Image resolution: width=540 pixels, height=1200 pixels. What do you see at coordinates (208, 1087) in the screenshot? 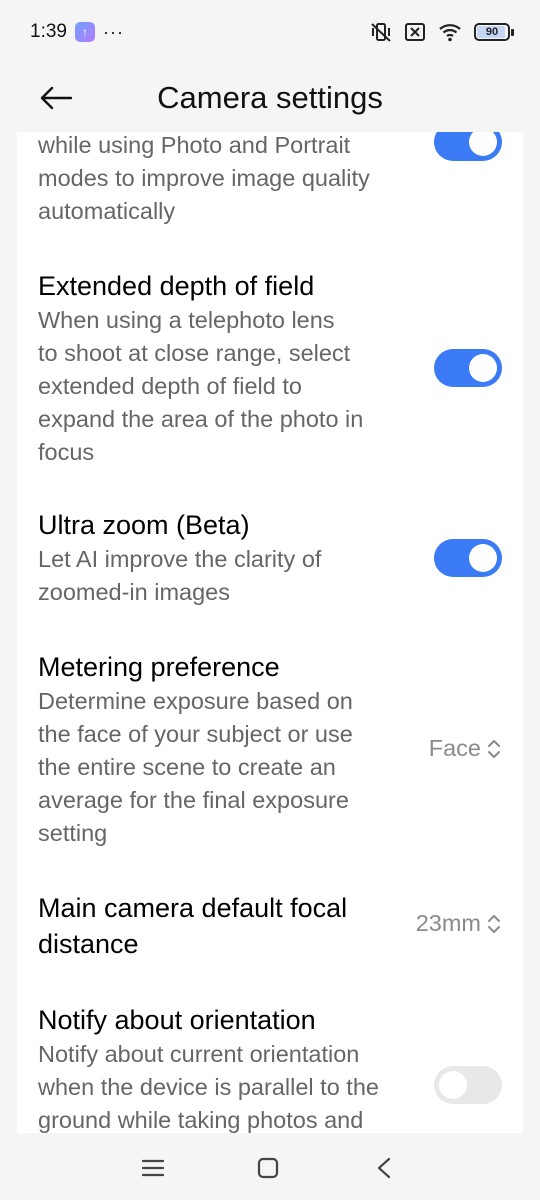
I see `setting-description-line: when the device is parallel to the` at bounding box center [208, 1087].